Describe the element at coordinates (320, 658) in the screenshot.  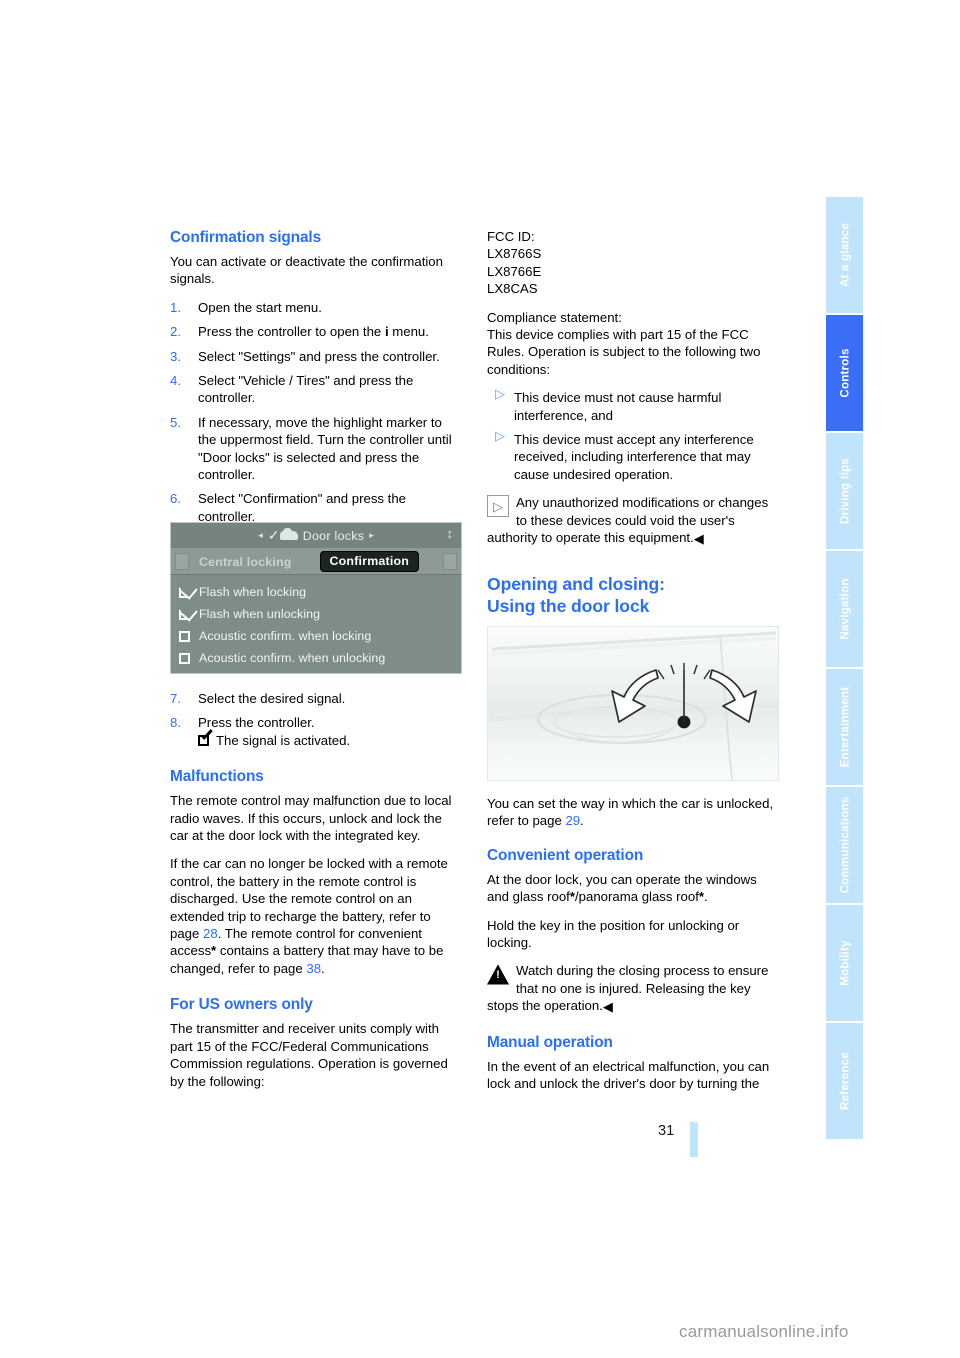
I see `idrive-option-row: Acoustic confirm. when unlocking` at that location.